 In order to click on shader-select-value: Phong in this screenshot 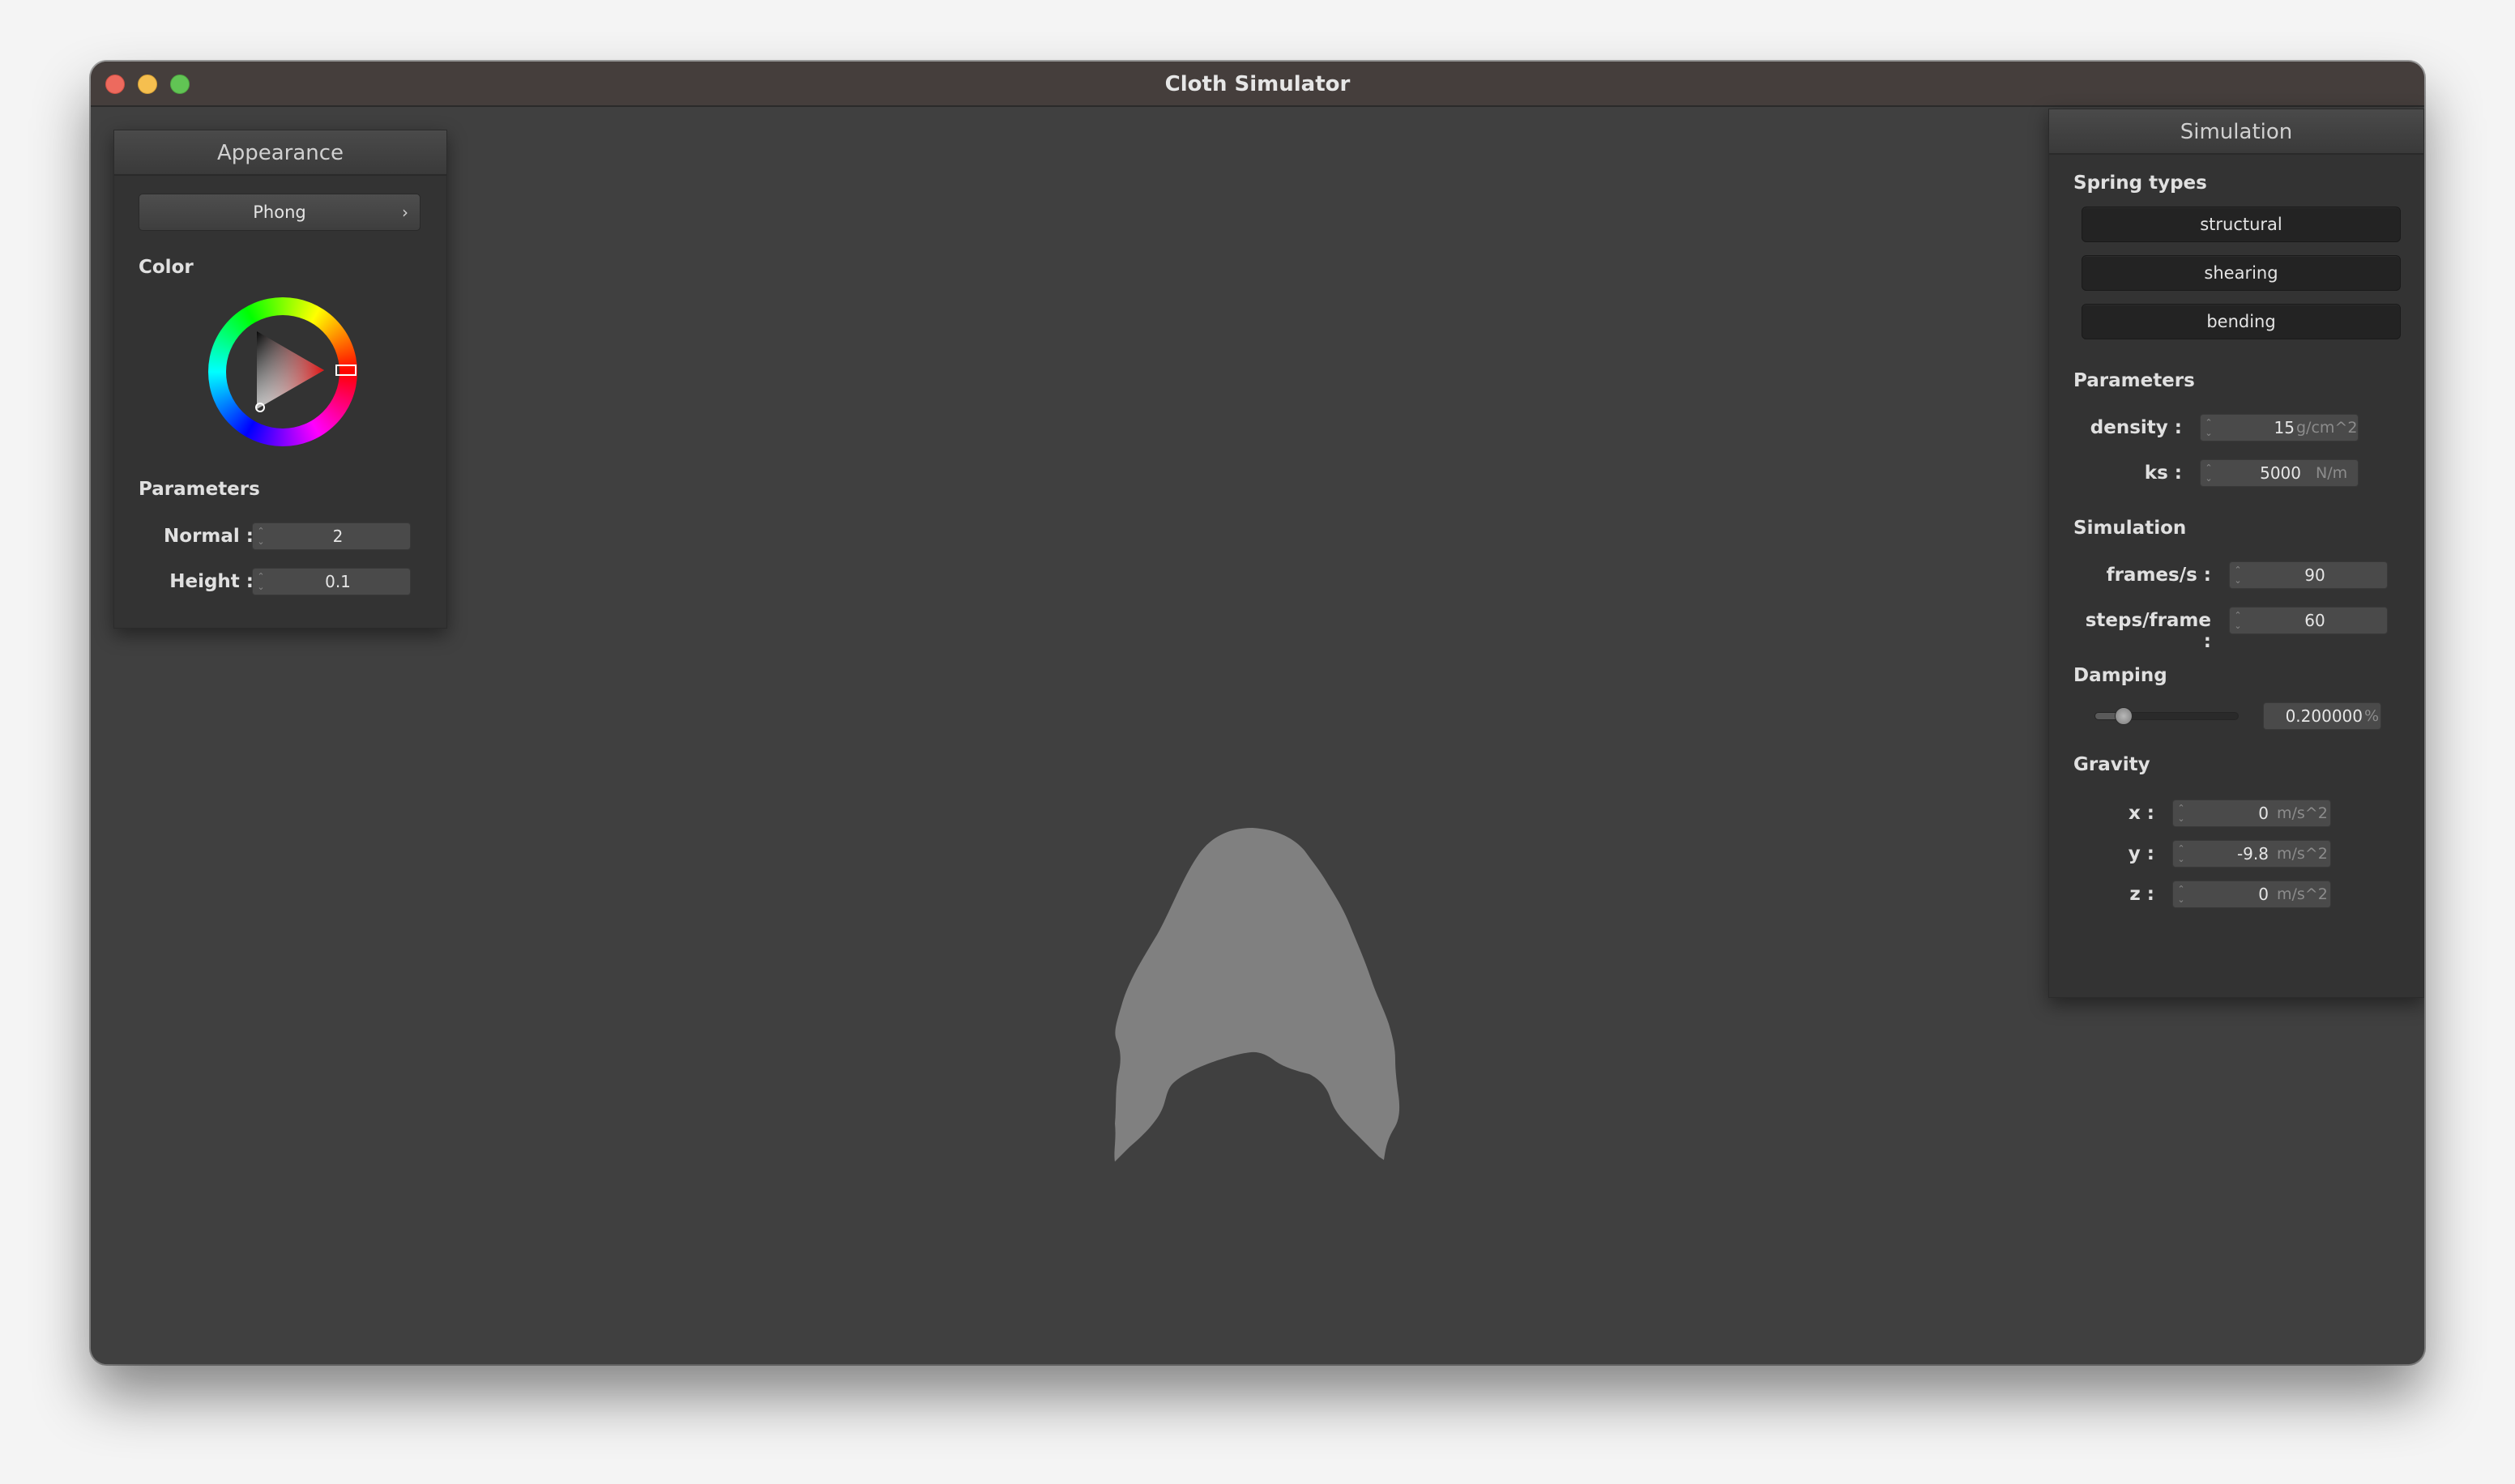, I will do `click(280, 212)`.